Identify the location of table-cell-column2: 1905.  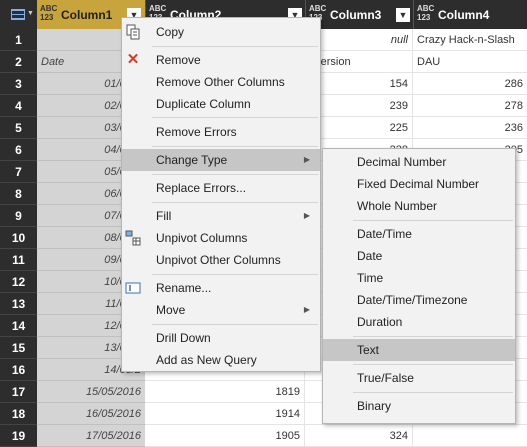
(225, 436).